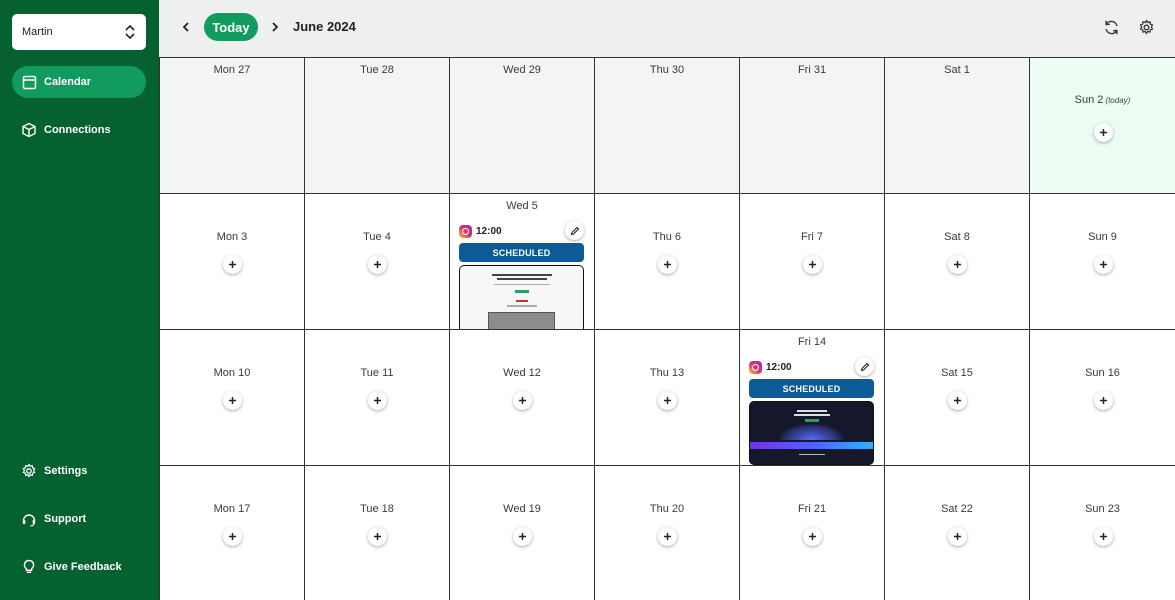 The image size is (1175, 600). I want to click on today-tag: (today), so click(1118, 100).